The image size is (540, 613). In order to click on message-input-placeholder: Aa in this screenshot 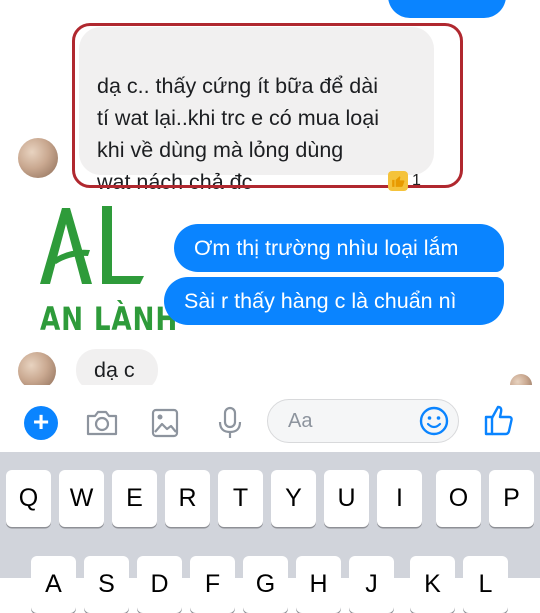, I will do `click(300, 420)`.